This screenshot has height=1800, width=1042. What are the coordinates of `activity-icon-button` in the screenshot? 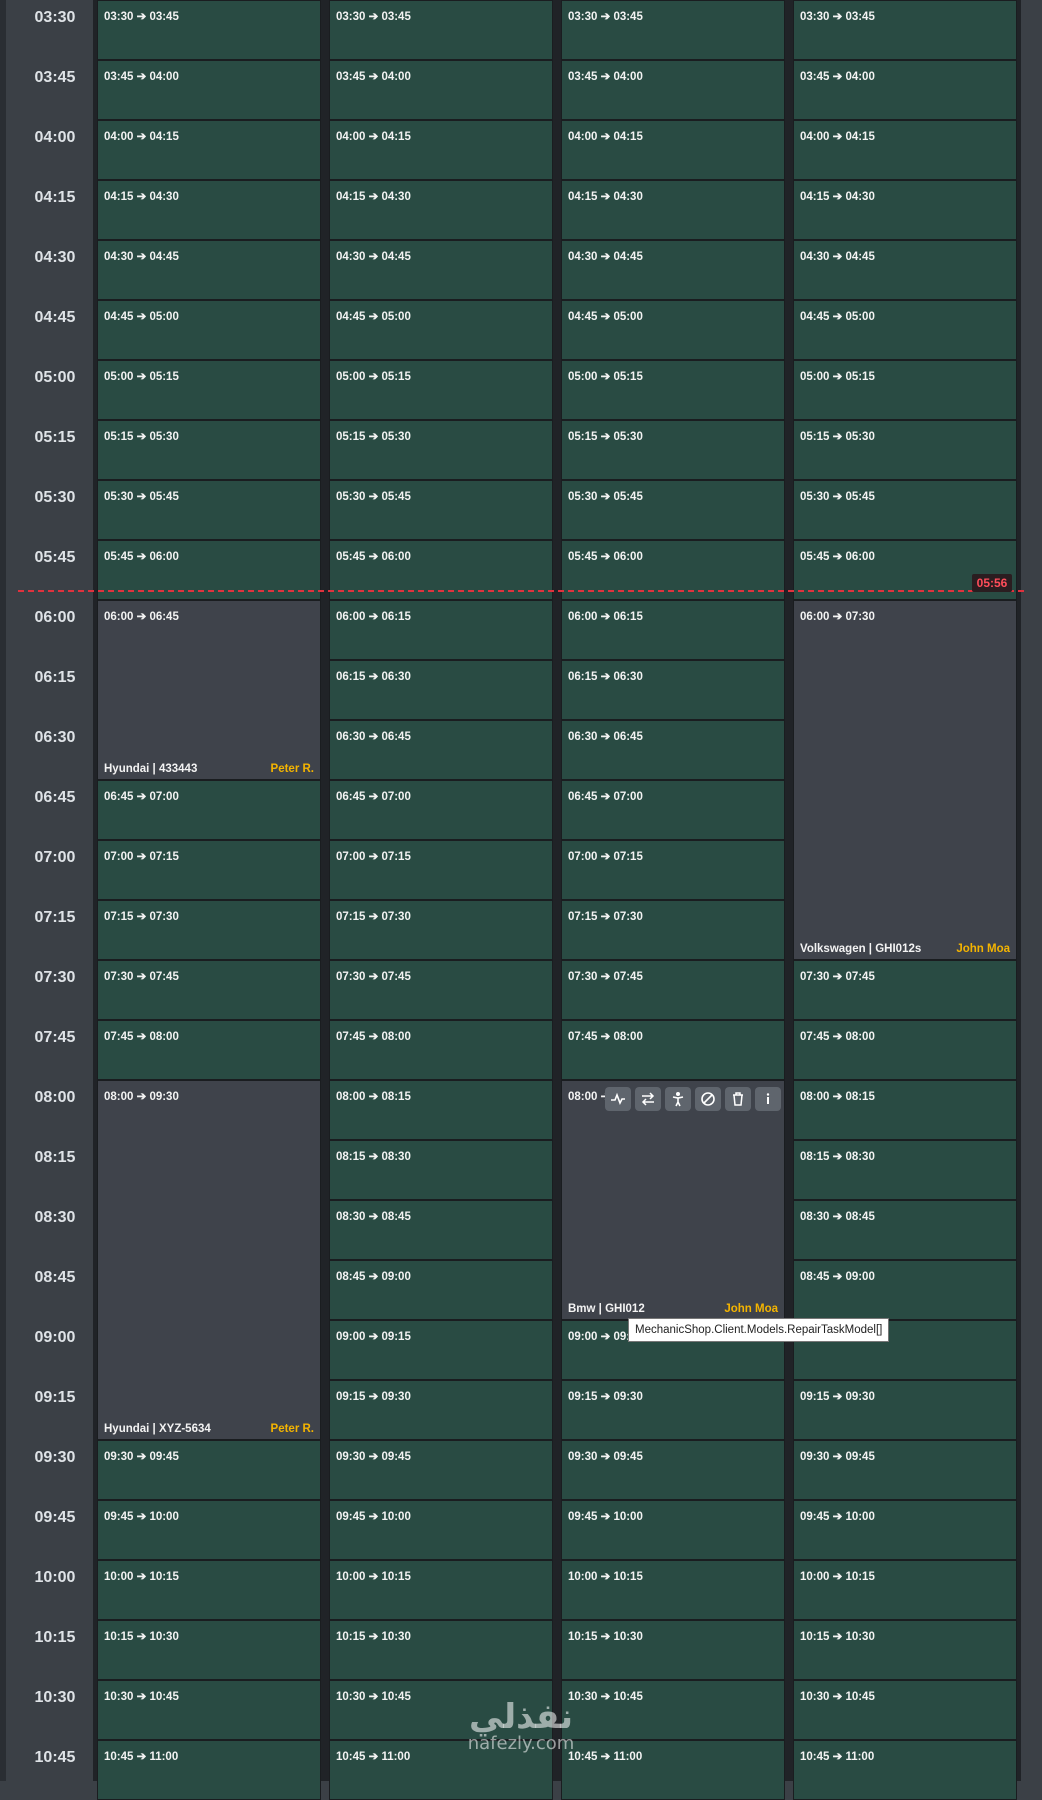 It's located at (618, 1099).